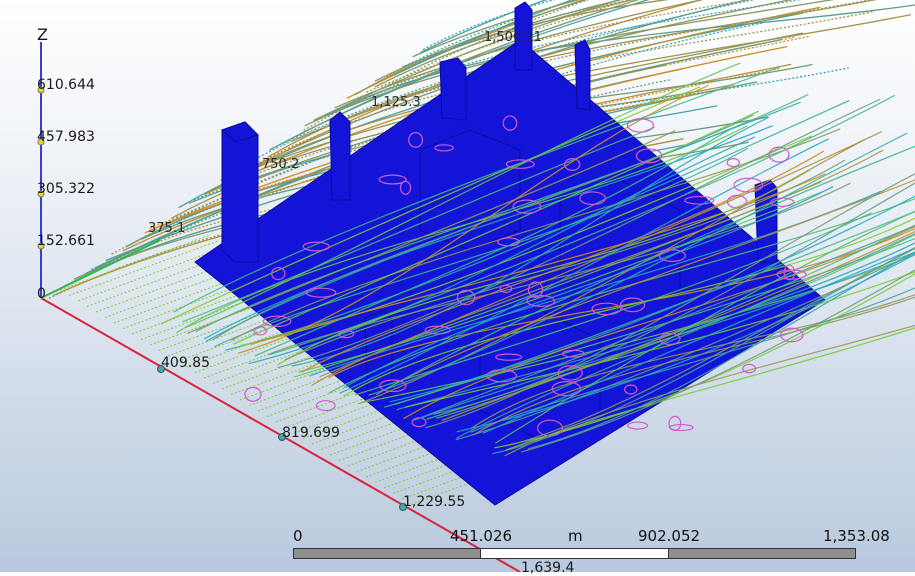 The width and height of the screenshot is (915, 576). What do you see at coordinates (311, 433) in the screenshot?
I see `x-tick-label: 819.699` at bounding box center [311, 433].